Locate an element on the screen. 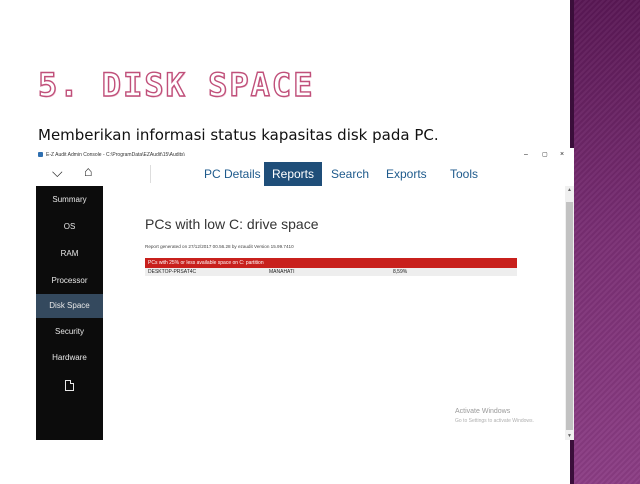 The image size is (640, 484). home-icon: ⌂ is located at coordinates (88, 171).